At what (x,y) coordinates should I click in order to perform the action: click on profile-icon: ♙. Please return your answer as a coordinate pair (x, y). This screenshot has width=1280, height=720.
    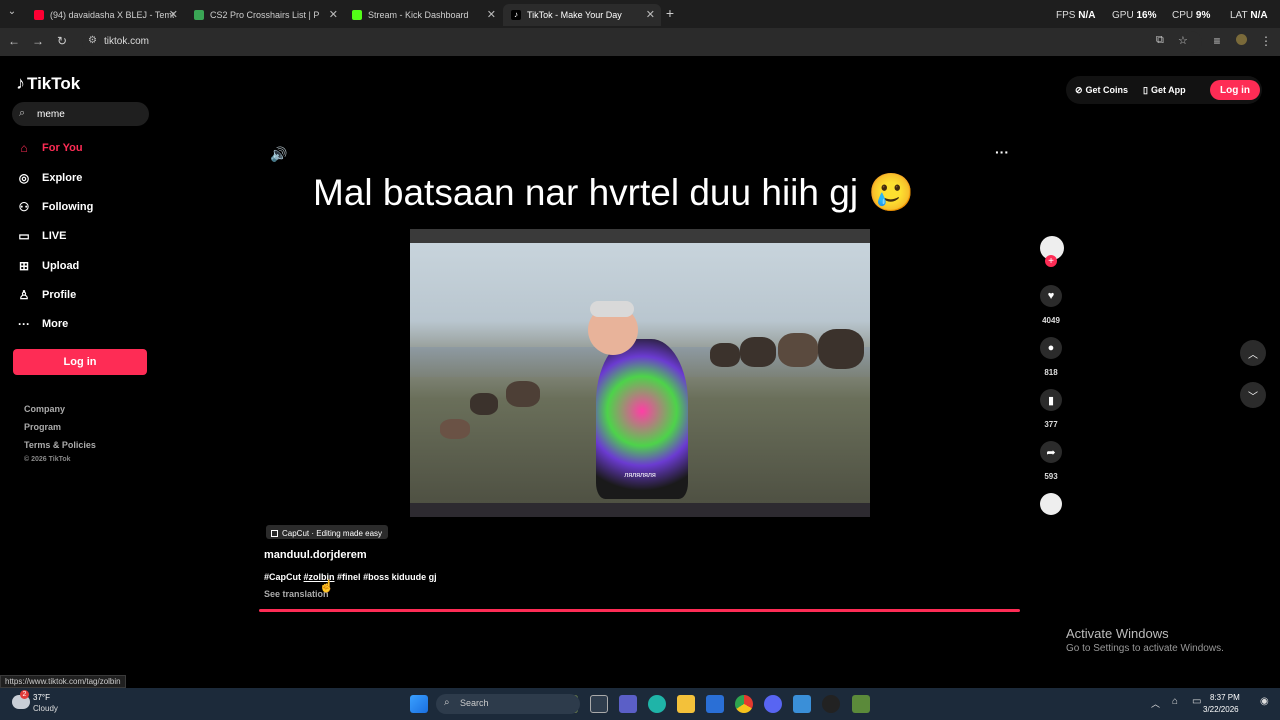
    Looking at the image, I should click on (24, 295).